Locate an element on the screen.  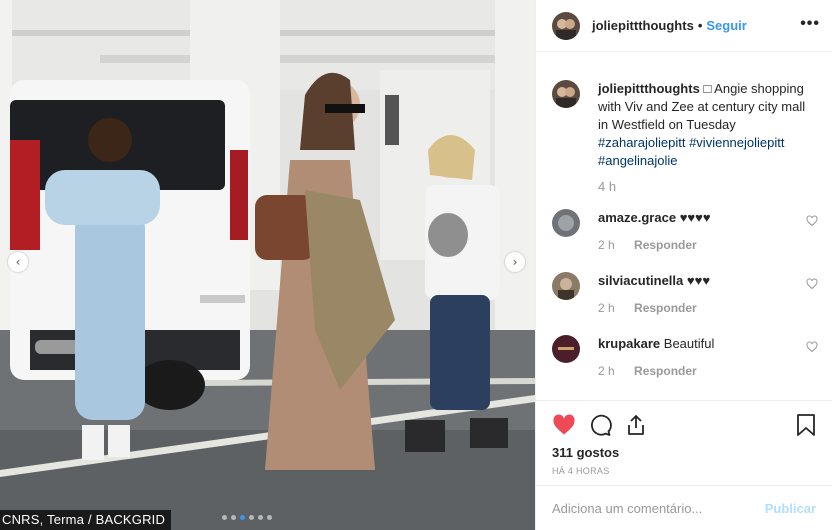
post-actions: 311 gostos HÁ 4 HORAS is located at coordinates (684, 438).